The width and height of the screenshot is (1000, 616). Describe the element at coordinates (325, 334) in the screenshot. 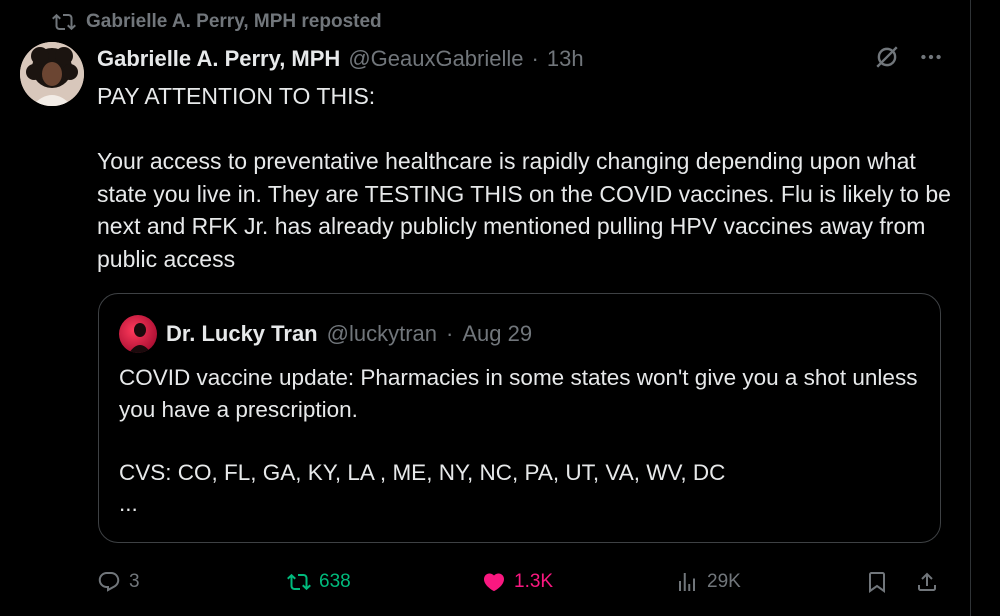

I see `quote-header: Dr. Lucky Tran @luckytran · Aug 29` at that location.